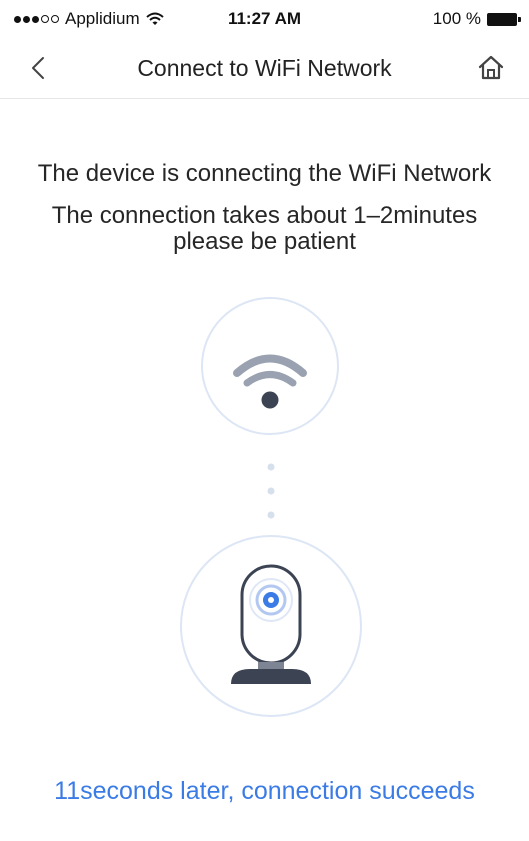 Image resolution: width=529 pixels, height=841 pixels. I want to click on wifi-icon, so click(270, 366).